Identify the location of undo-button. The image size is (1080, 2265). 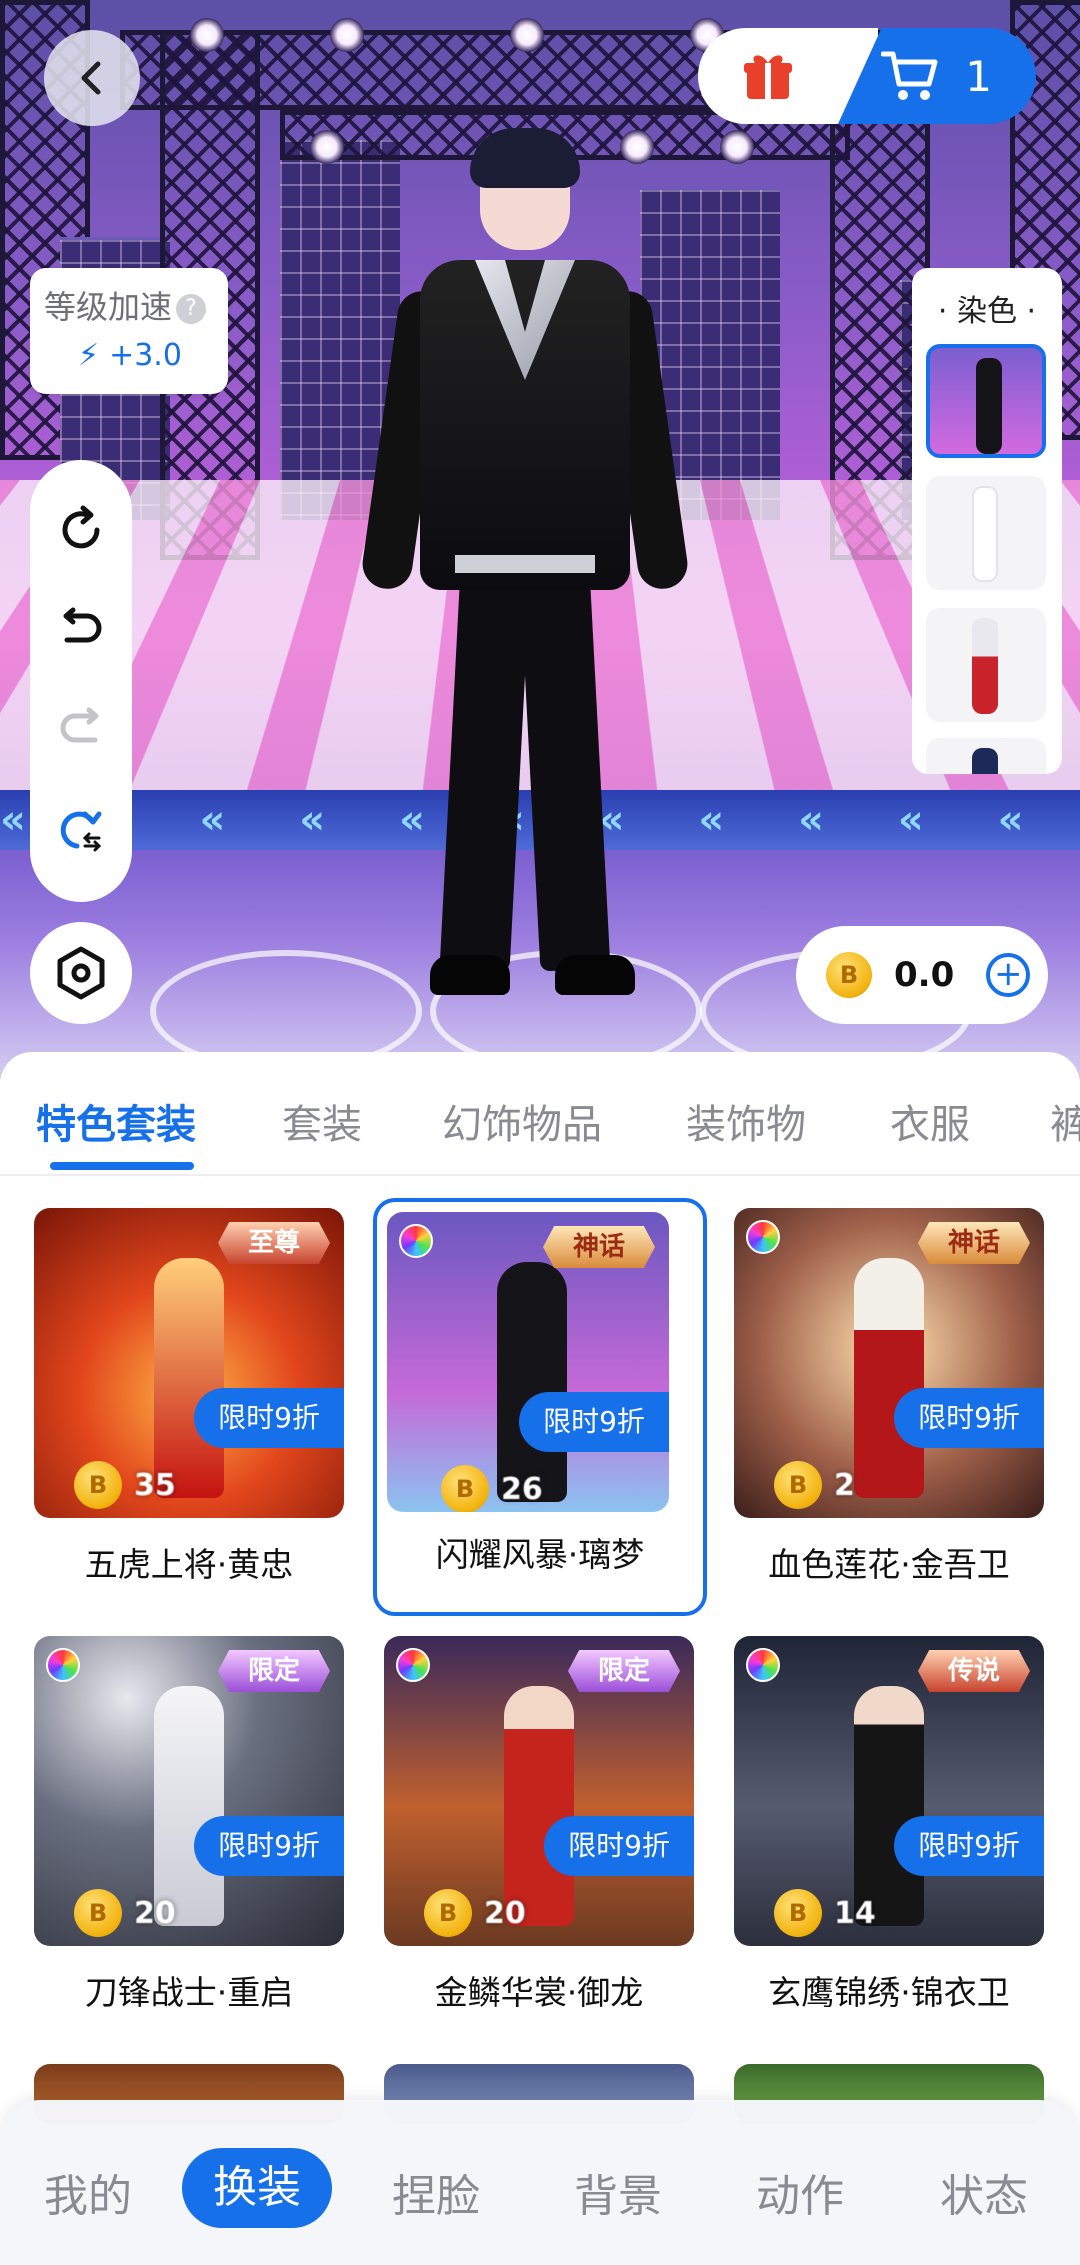
(81, 630).